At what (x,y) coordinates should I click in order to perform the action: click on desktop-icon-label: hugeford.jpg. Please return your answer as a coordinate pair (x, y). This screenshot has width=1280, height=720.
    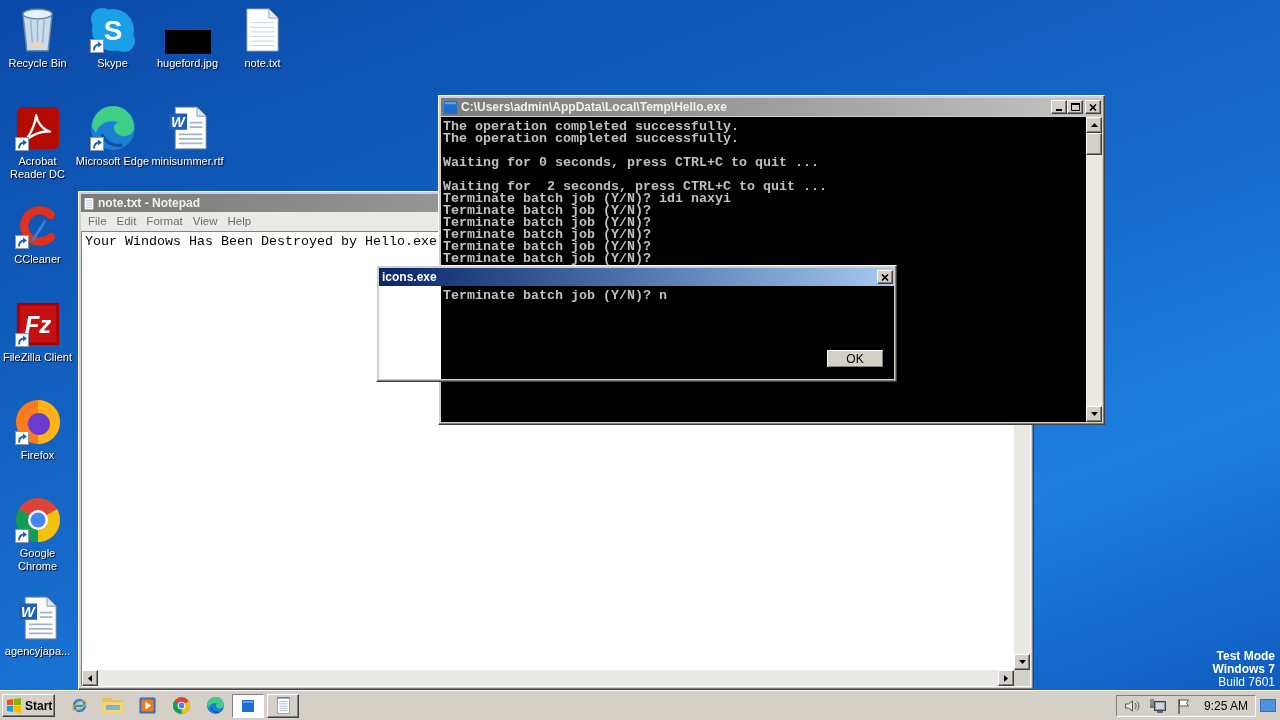
    Looking at the image, I should click on (187, 63).